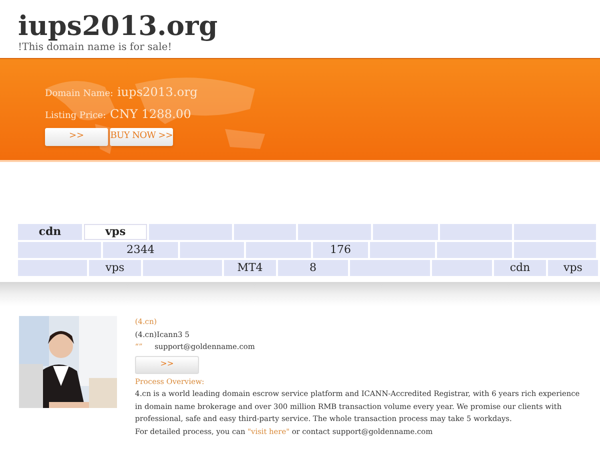  I want to click on table-cell: 176, so click(340, 250).